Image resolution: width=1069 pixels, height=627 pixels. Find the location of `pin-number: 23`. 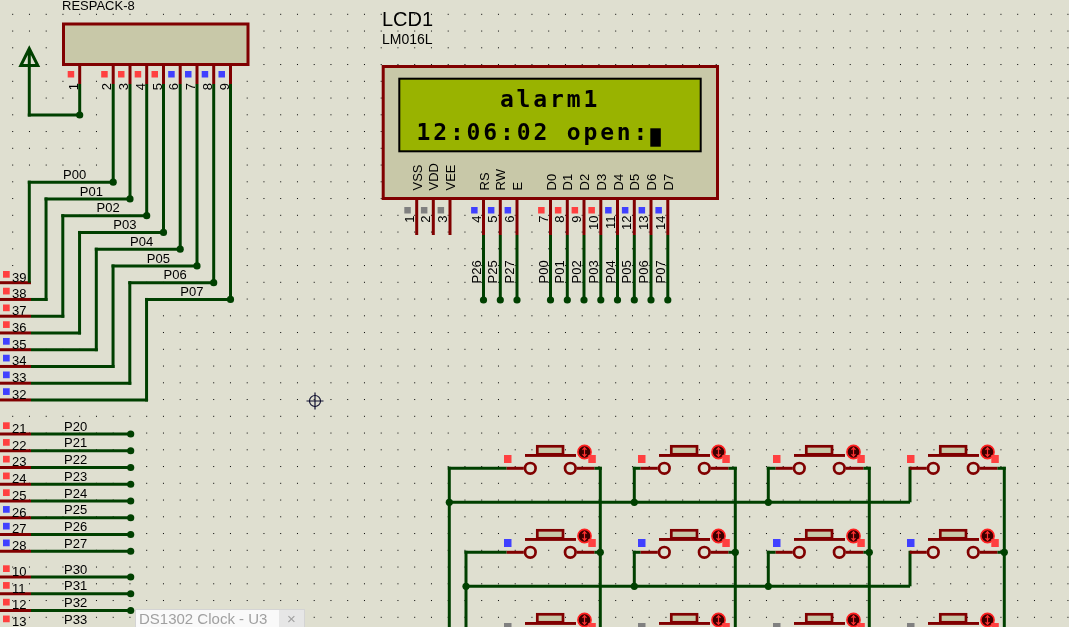

pin-number: 23 is located at coordinates (19, 462).